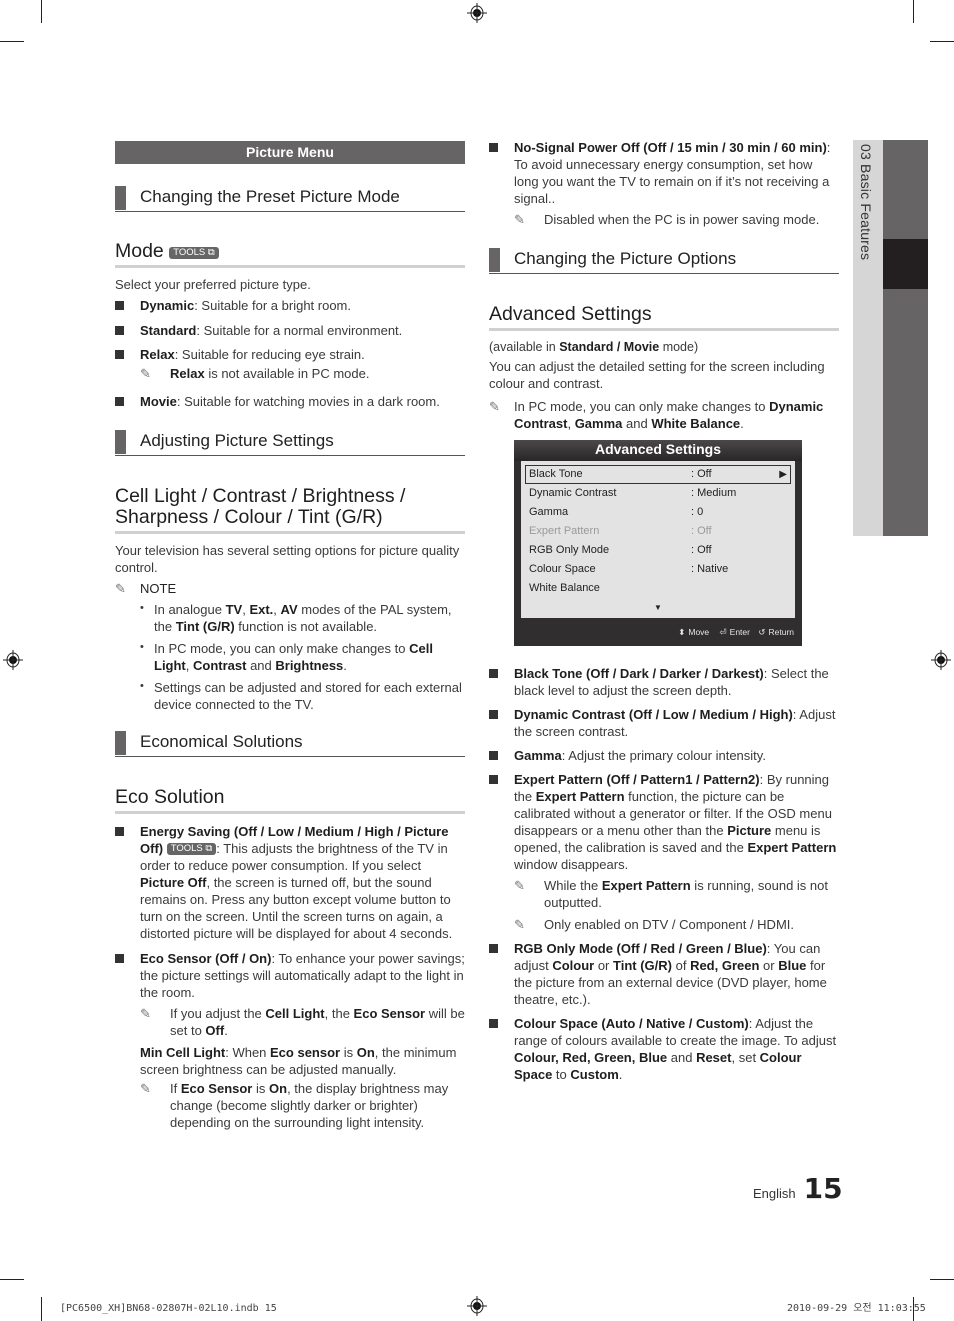  Describe the element at coordinates (255, 373) in the screenshot. I see `note: ✎ Relax is not available in PC mode.` at that location.